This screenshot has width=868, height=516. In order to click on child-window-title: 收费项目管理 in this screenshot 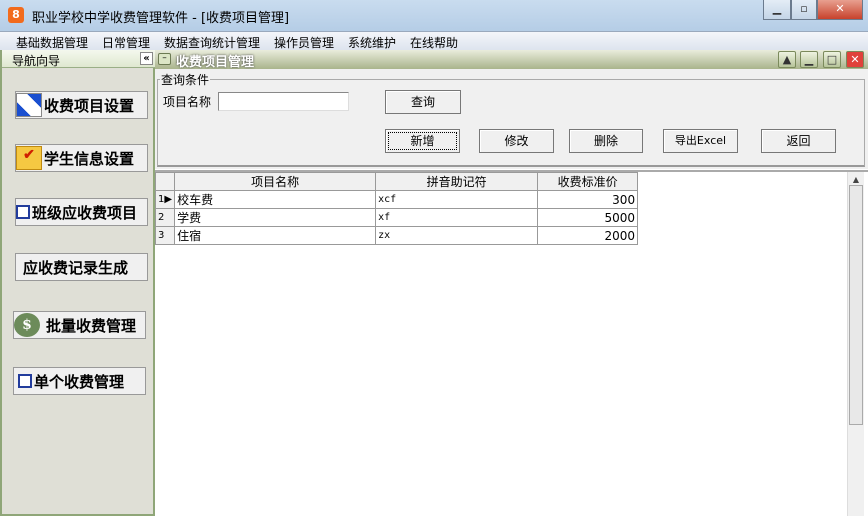, I will do `click(215, 62)`.